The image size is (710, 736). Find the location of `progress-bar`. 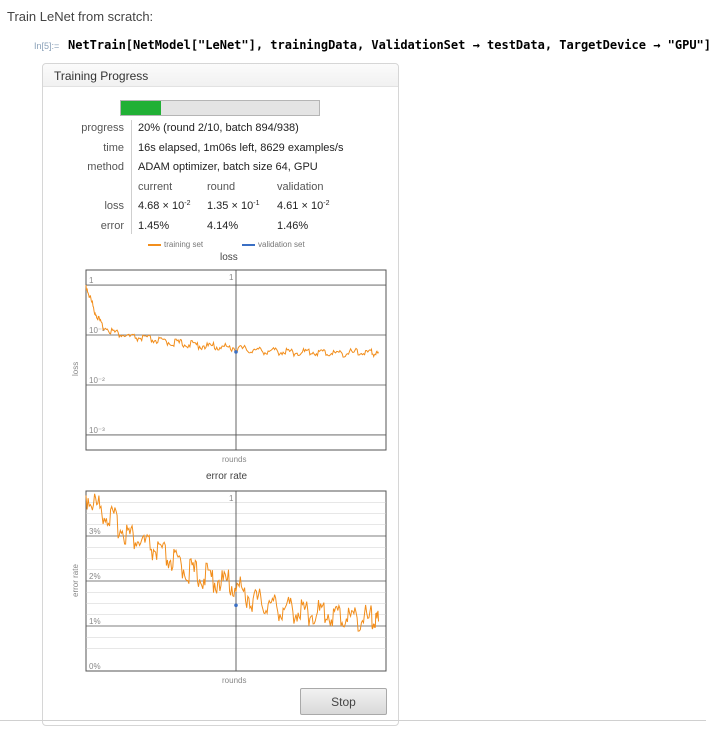

progress-bar is located at coordinates (220, 108).